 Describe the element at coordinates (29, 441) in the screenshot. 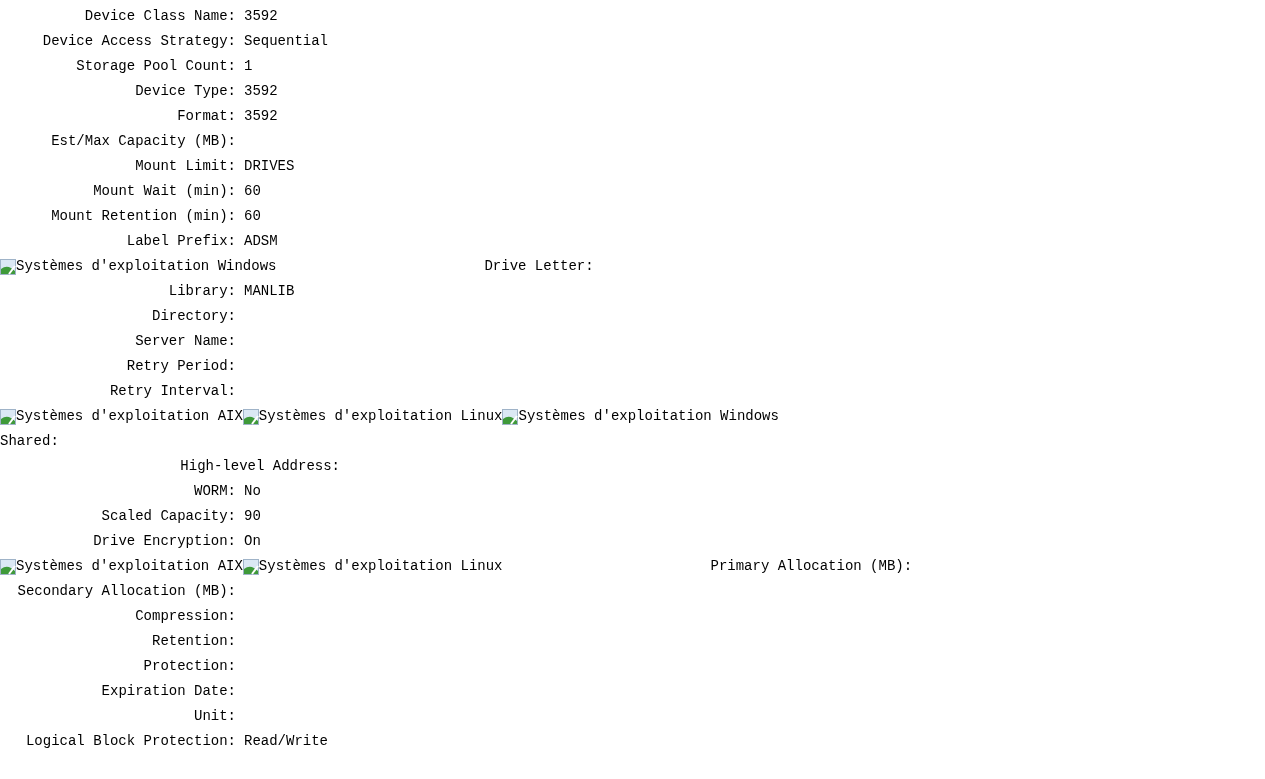

I see `field-label: Shared:` at that location.